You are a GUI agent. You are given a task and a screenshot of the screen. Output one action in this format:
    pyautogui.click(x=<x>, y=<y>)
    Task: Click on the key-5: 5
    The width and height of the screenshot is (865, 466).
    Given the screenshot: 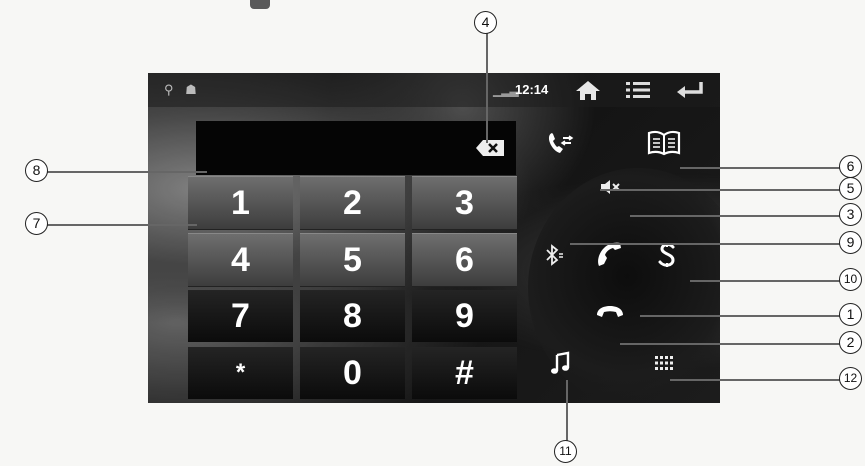 What is the action you would take?
    pyautogui.click(x=352, y=260)
    